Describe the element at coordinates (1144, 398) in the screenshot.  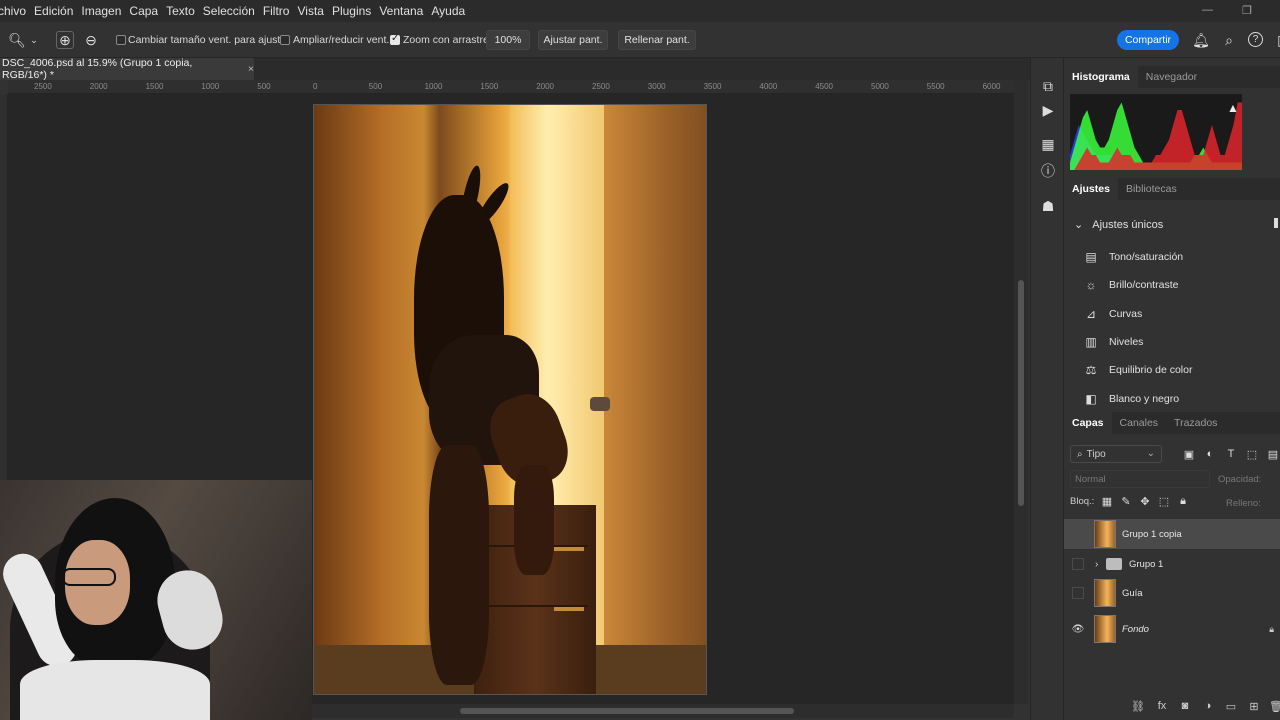
I see `adjustment-label: Blanco y negro` at that location.